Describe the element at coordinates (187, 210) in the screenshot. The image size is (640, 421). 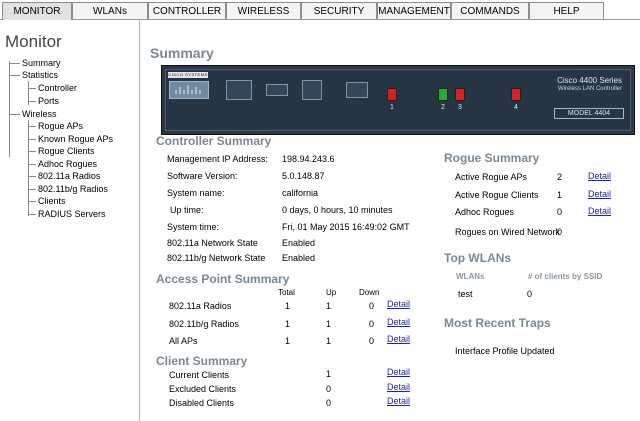
I see `up-time-label: Up time:` at that location.